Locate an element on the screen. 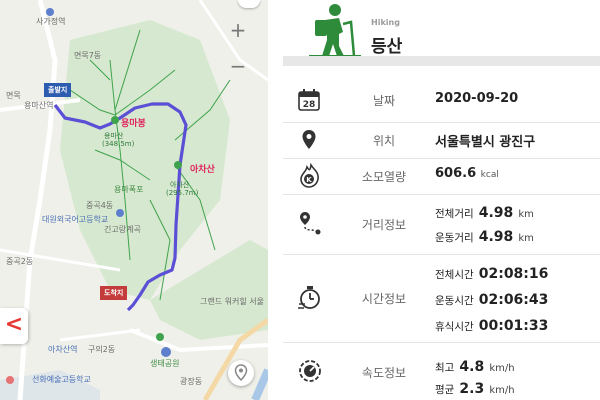 This screenshot has width=600, height=400. date-value: 2020-09-20 is located at coordinates (477, 98).